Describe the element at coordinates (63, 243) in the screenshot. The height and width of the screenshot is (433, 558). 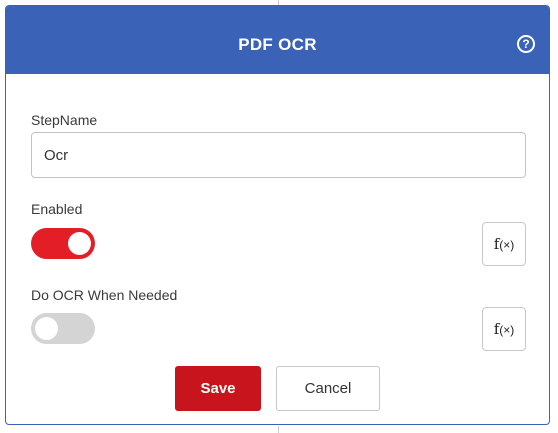
I see `enabled-toggle` at that location.